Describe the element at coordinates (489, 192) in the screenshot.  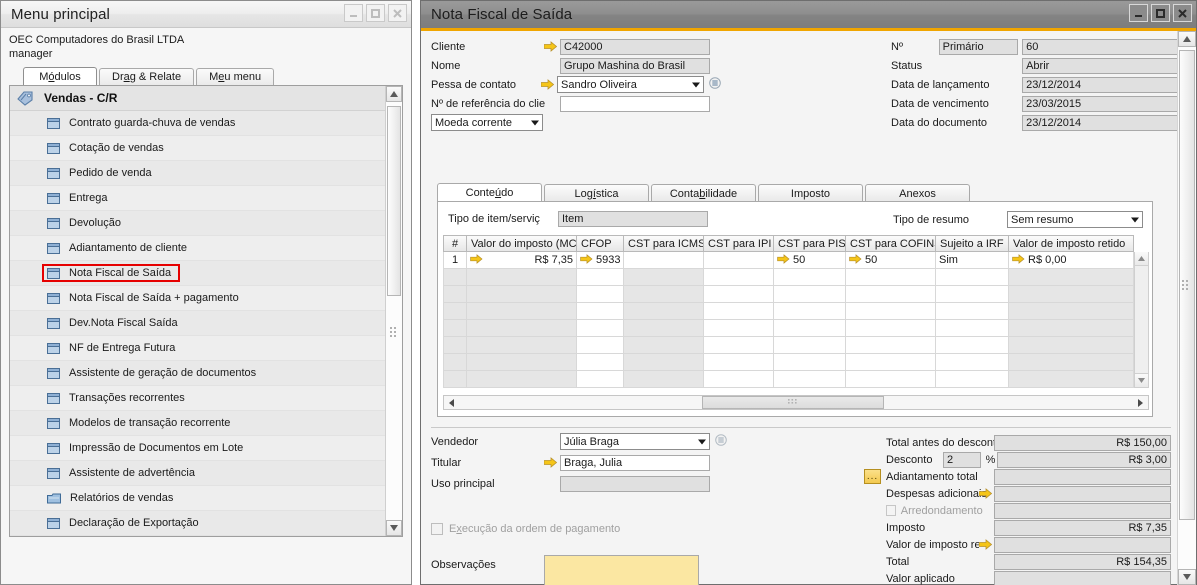
I see `tab-conteudo: Conte ú do` at that location.